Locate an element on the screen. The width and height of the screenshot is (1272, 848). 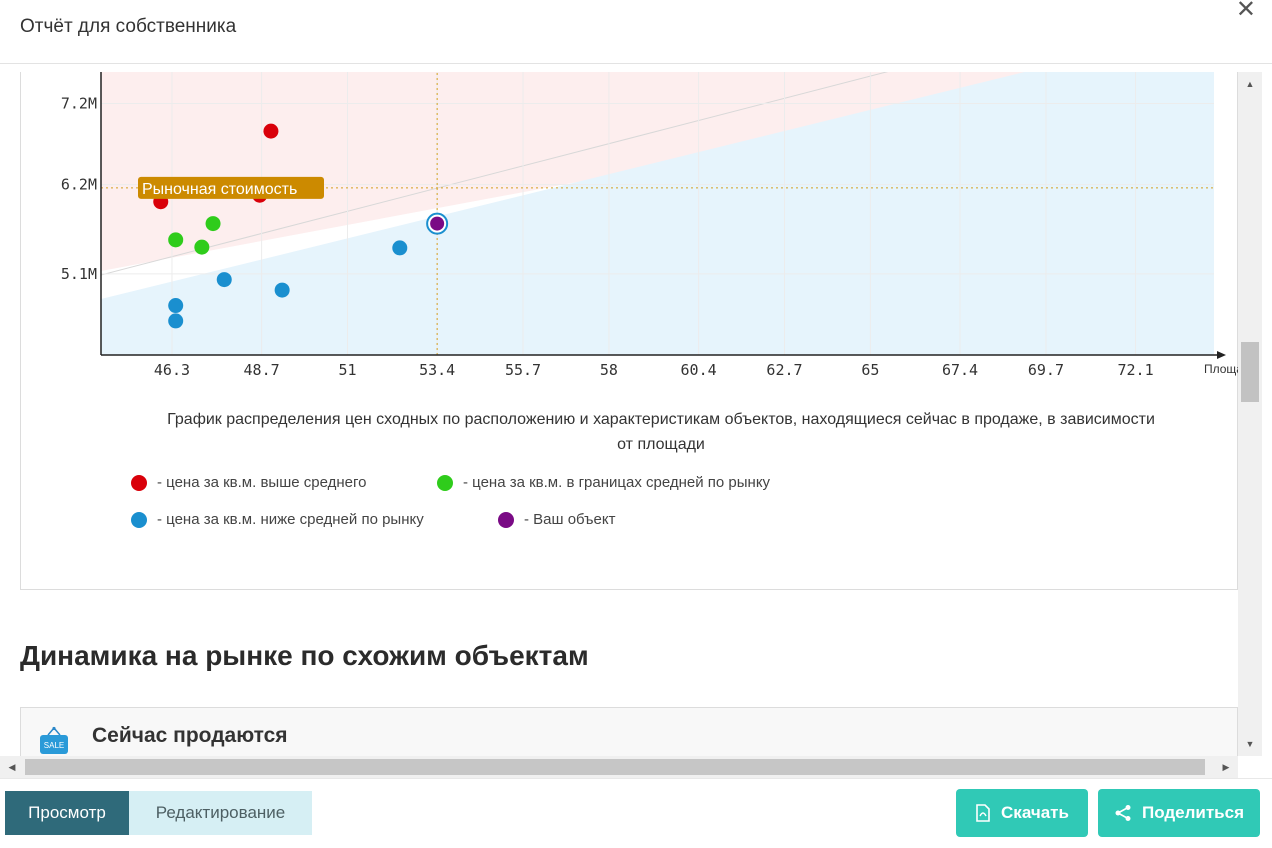
download-button: Скачать is located at coordinates (1022, 813).